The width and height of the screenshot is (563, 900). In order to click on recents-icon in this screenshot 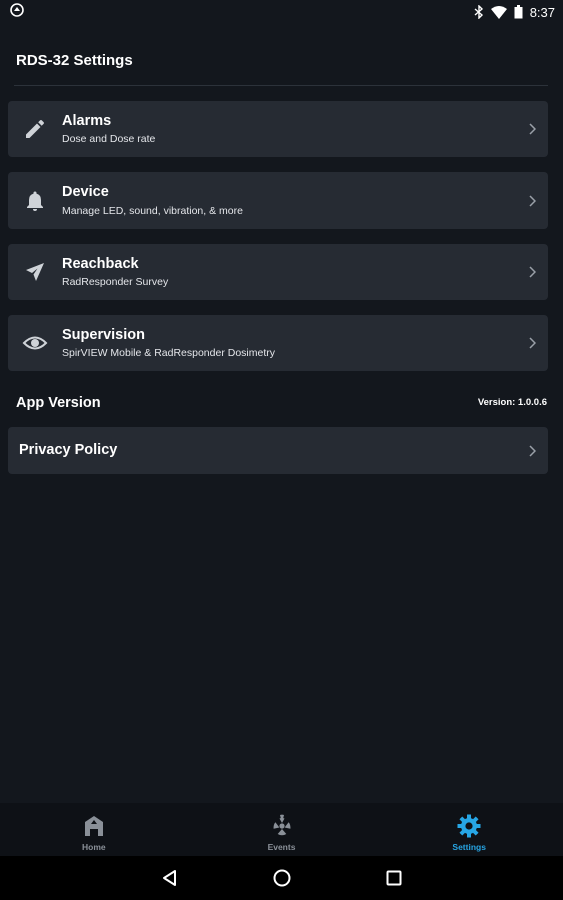, I will do `click(394, 878)`.